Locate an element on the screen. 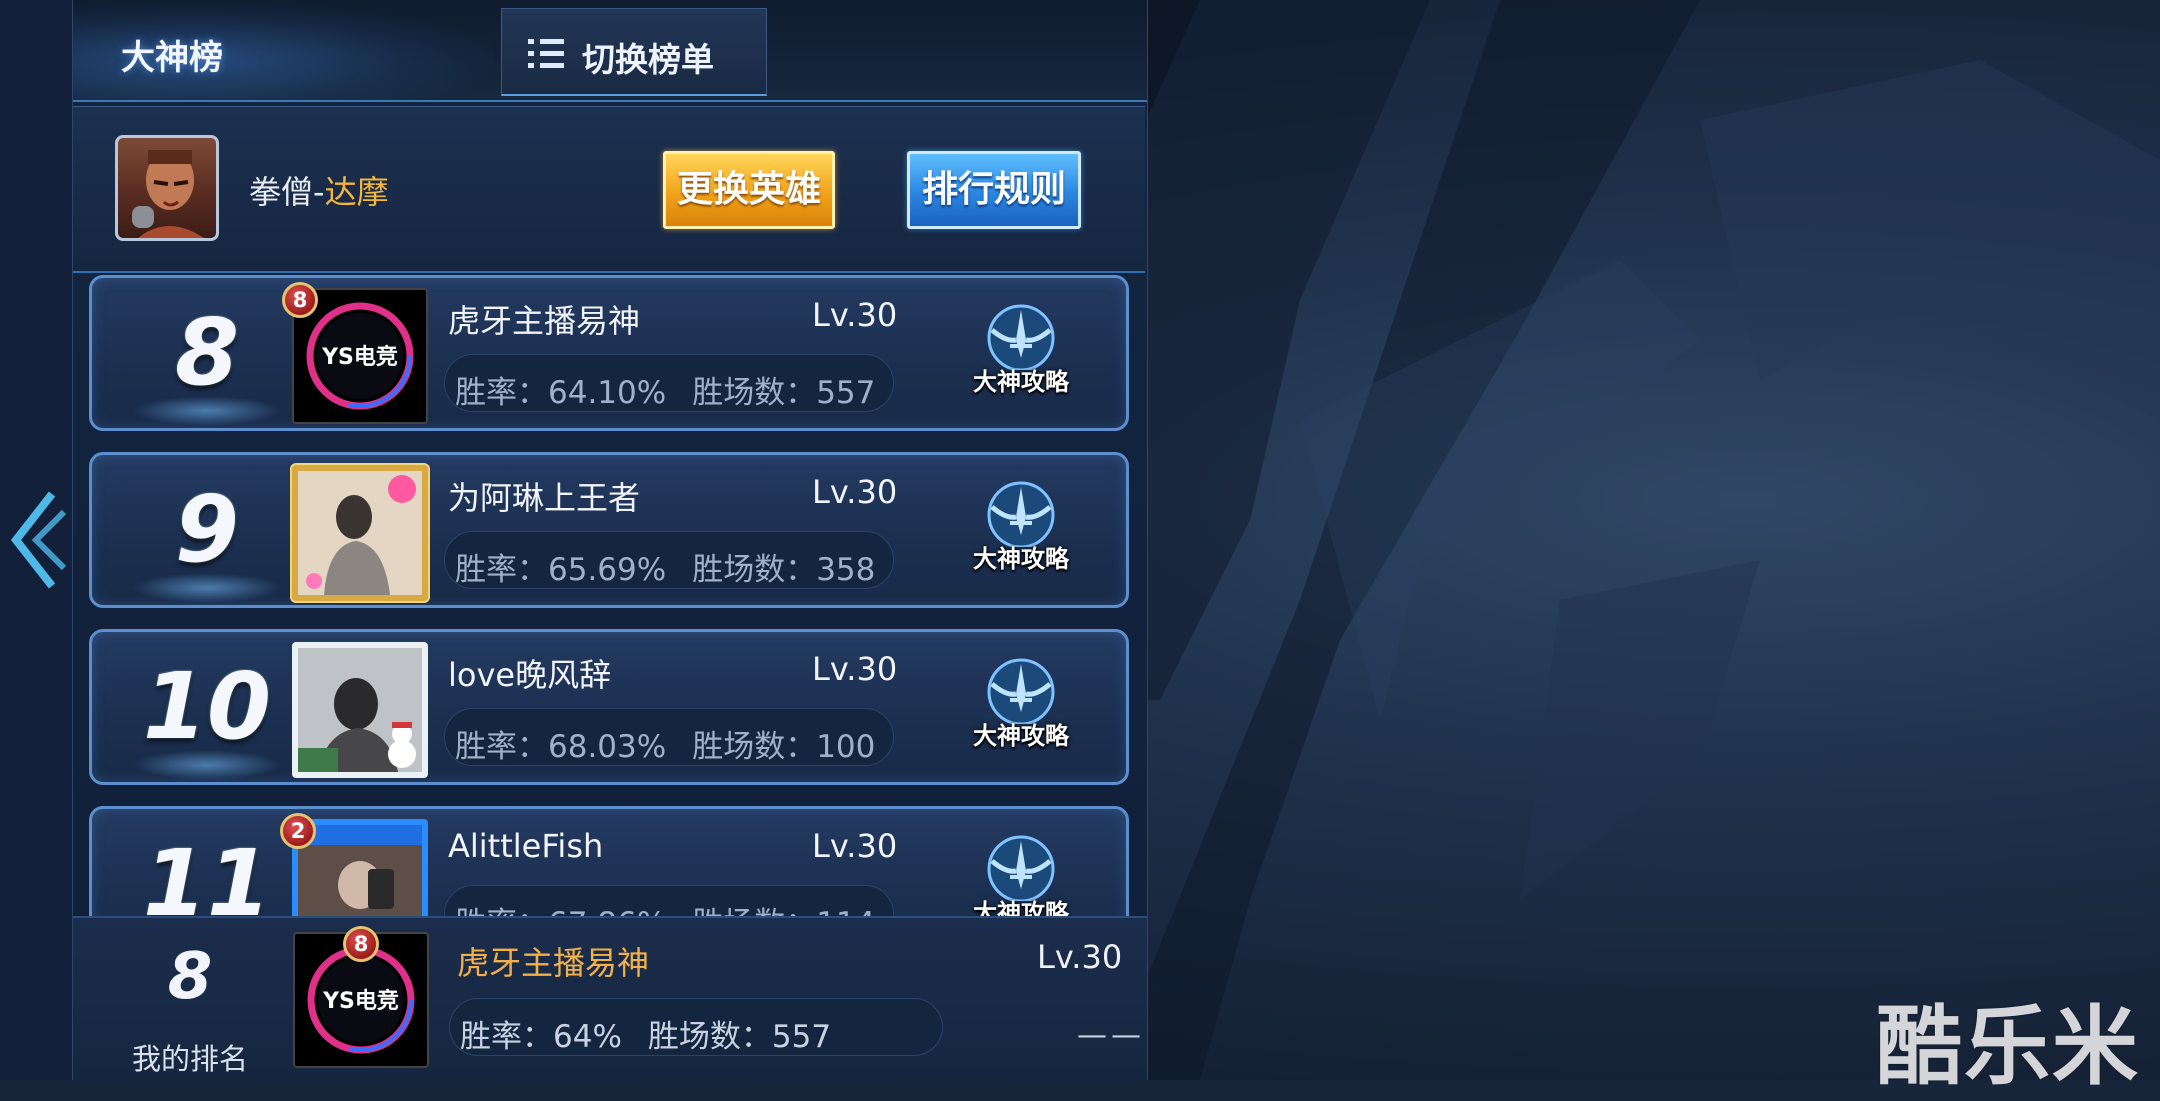 The image size is (2160, 1101). back-arrow-icon is located at coordinates (36, 540).